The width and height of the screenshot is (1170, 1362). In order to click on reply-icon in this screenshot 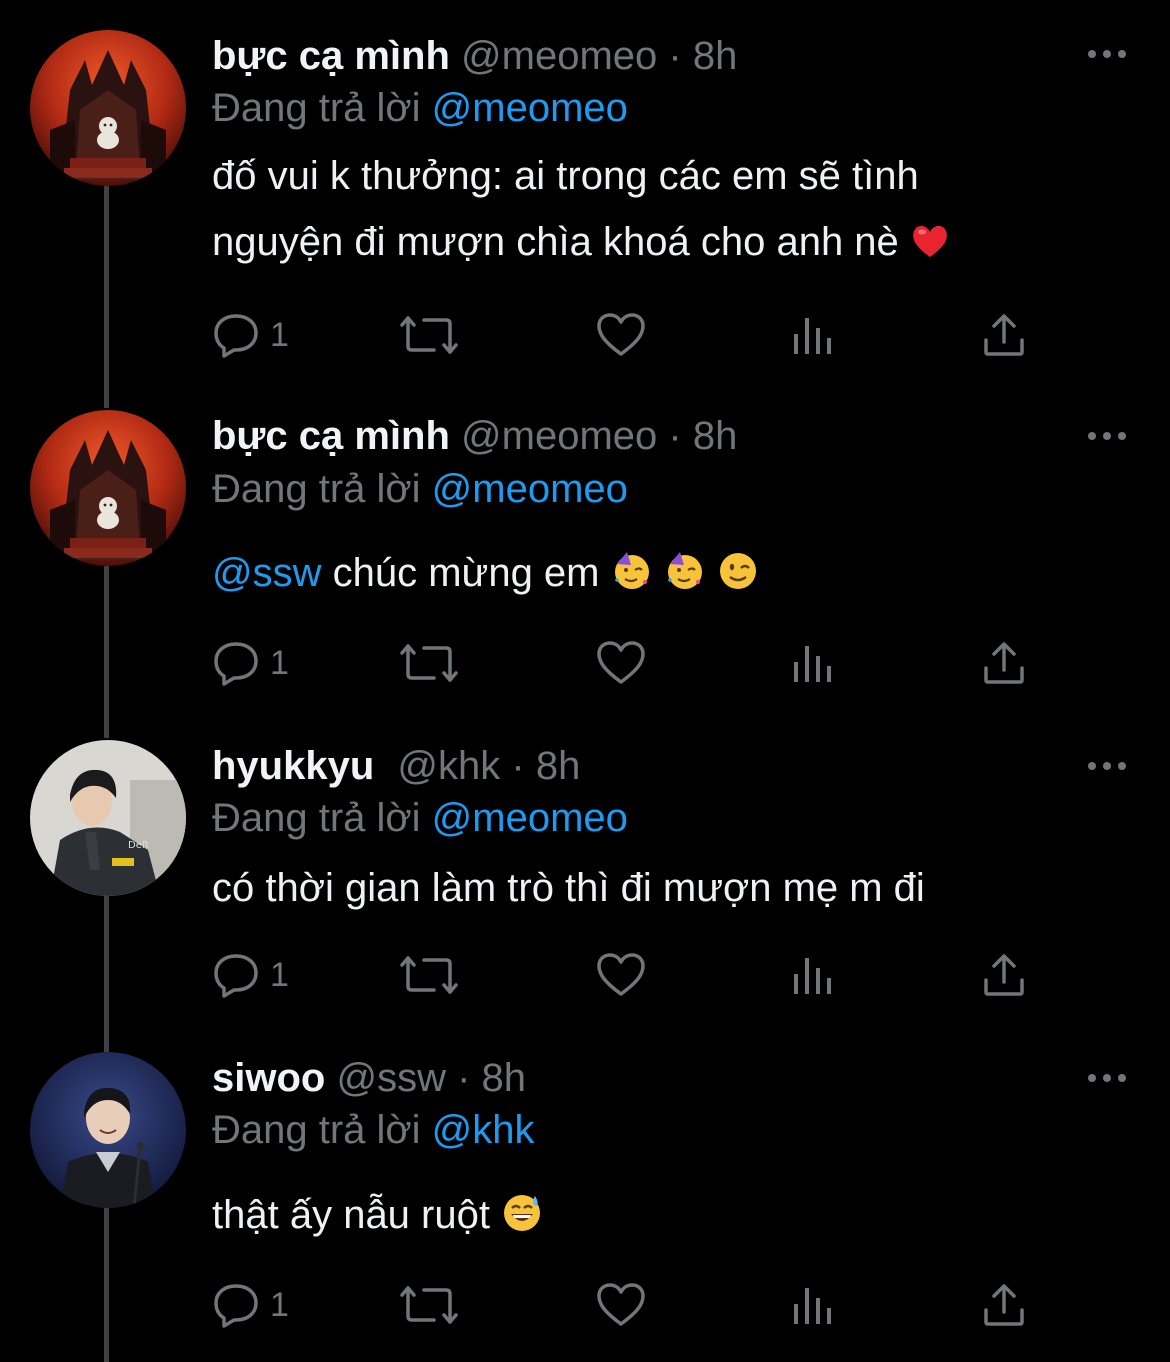, I will do `click(236, 1306)`.